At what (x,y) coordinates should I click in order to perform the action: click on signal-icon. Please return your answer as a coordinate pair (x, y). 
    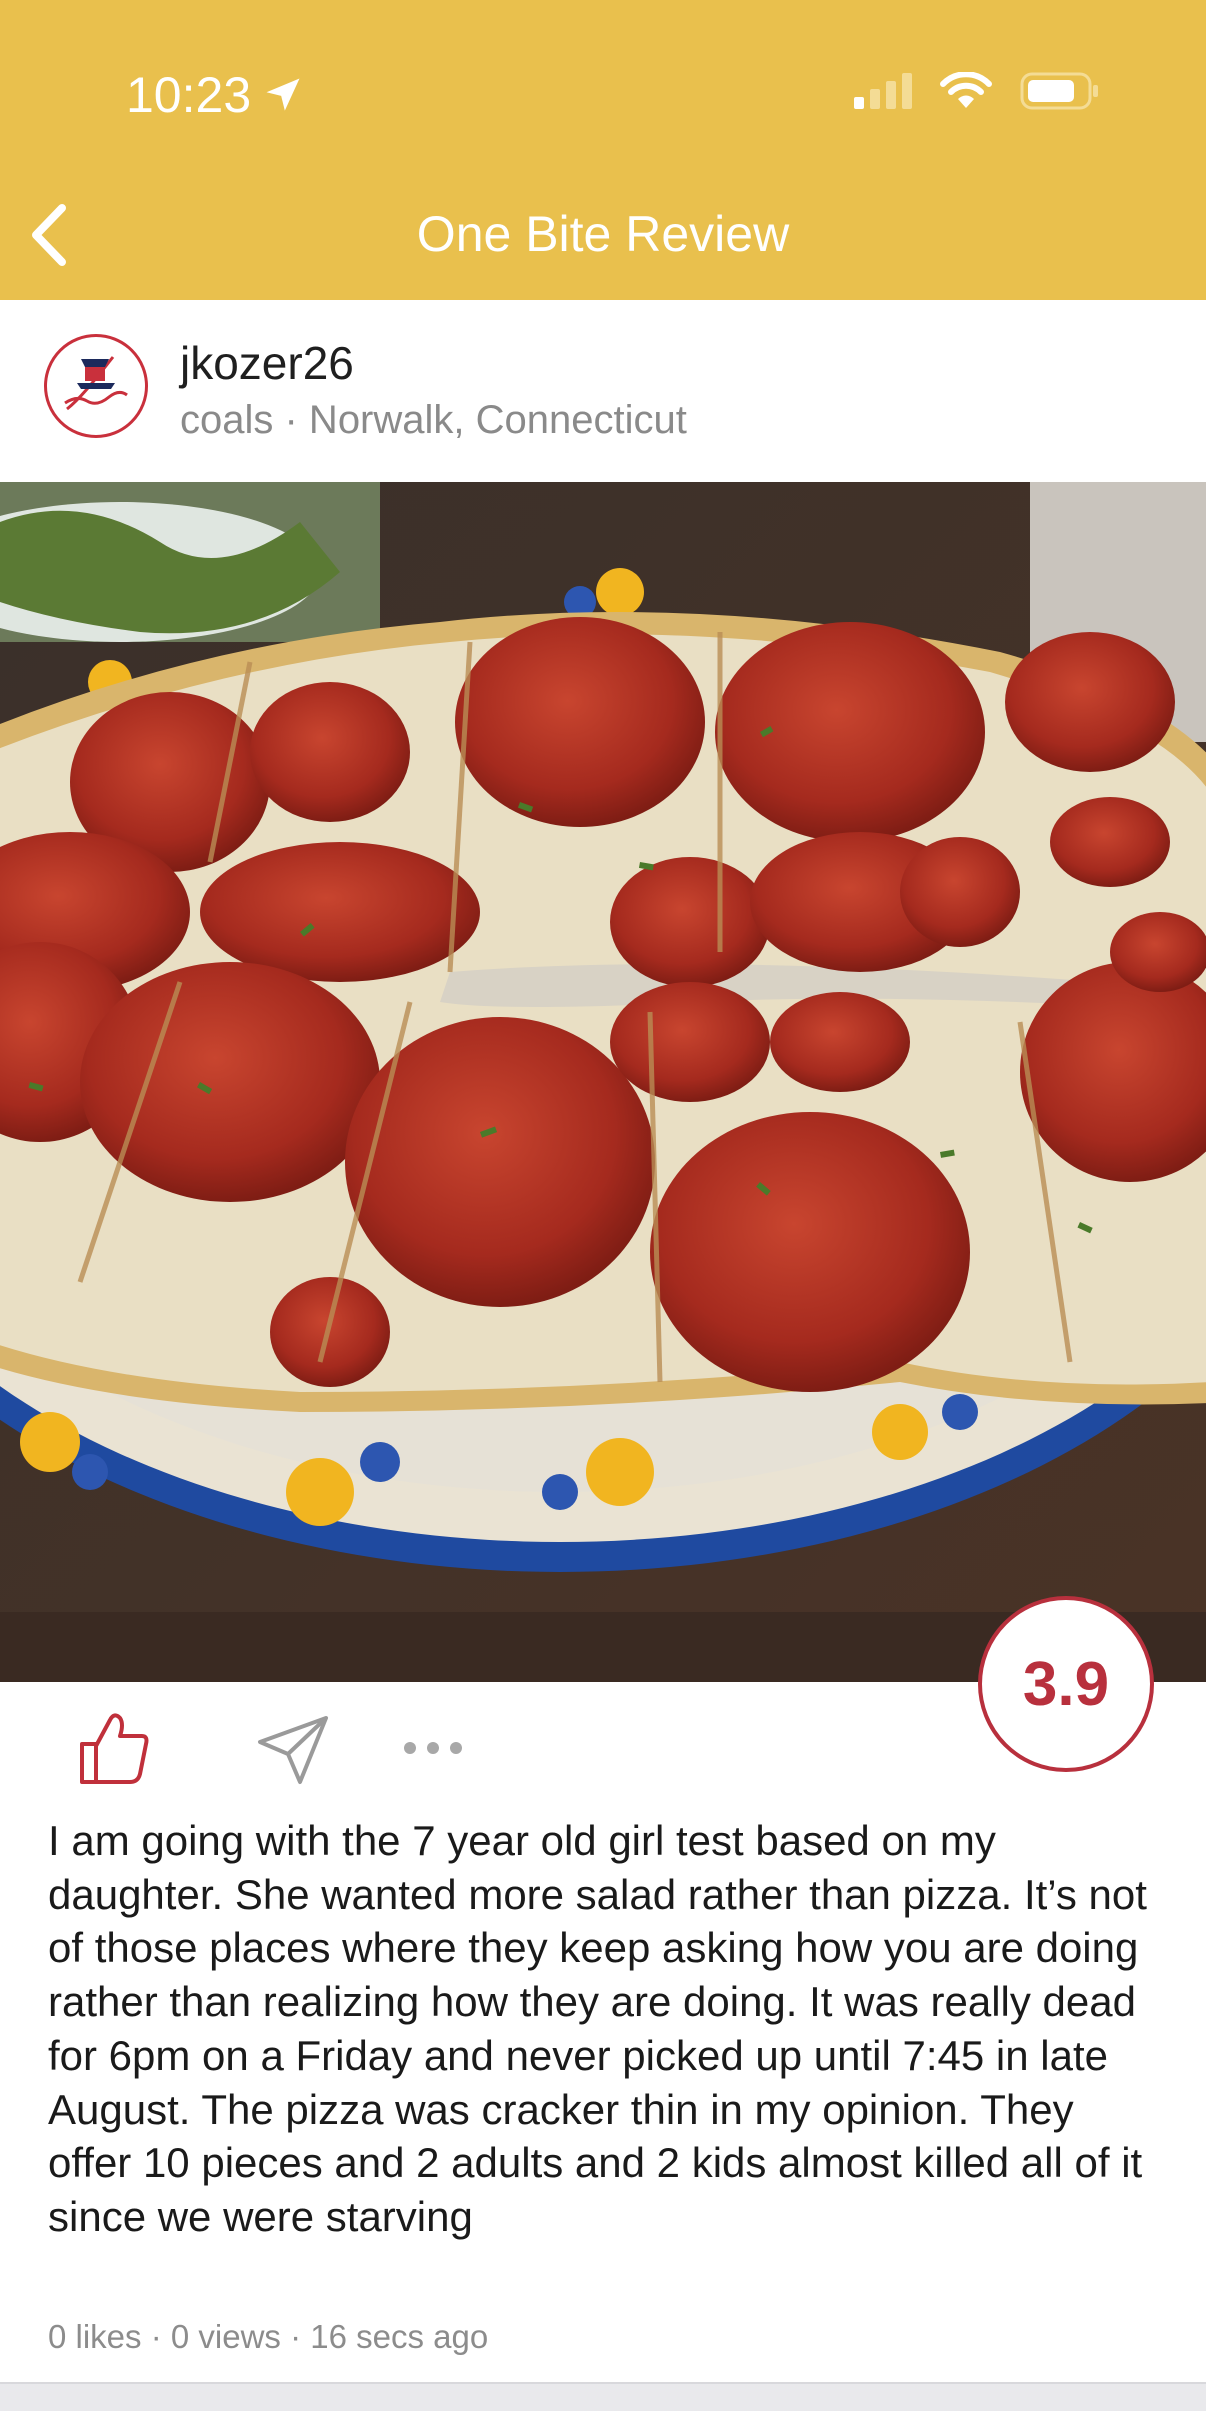
    Looking at the image, I should click on (883, 91).